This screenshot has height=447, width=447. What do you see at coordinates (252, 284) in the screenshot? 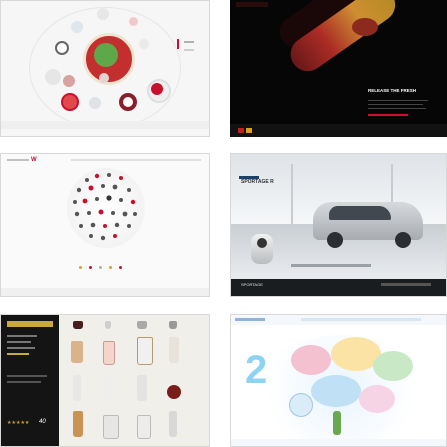
I see `brand-badge: SPORTAGE` at bounding box center [252, 284].